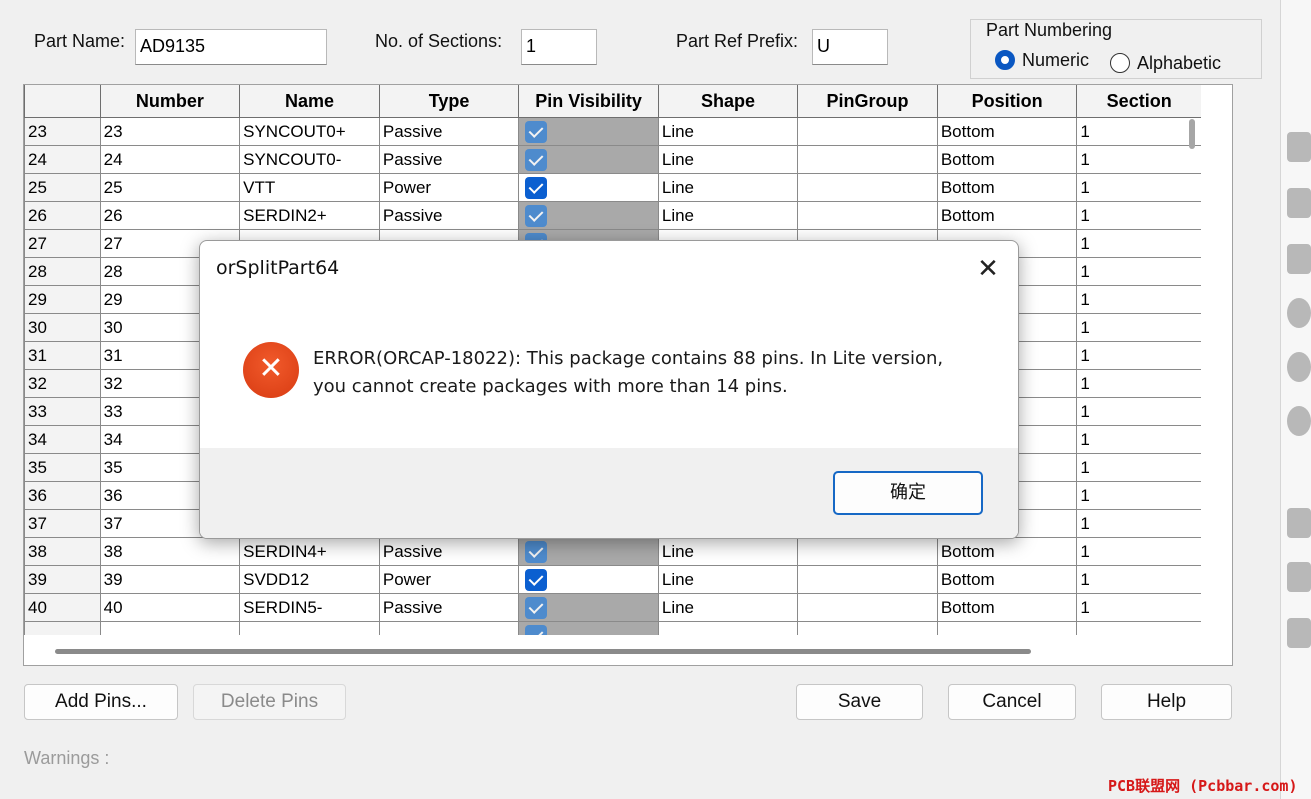 The image size is (1311, 799). What do you see at coordinates (170, 159) in the screenshot?
I see `cell-number: 24` at bounding box center [170, 159].